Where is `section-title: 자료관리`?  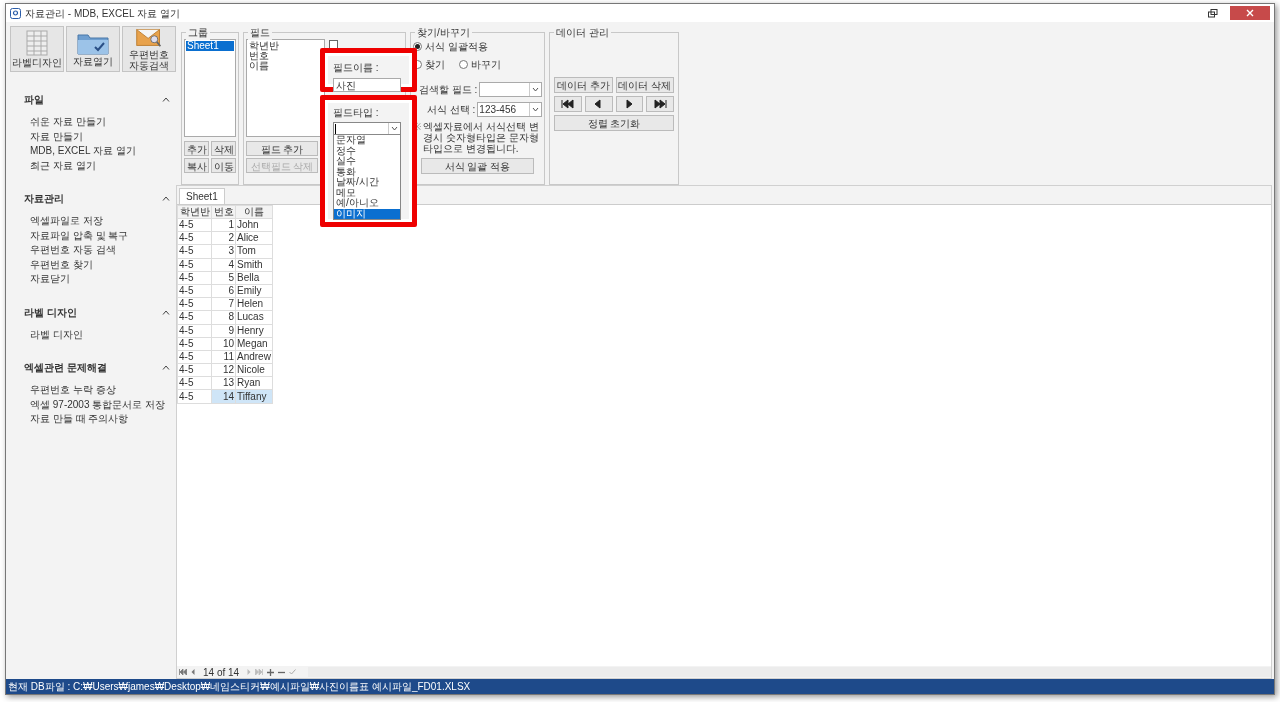
section-title: 자료관리 is located at coordinates (44, 198).